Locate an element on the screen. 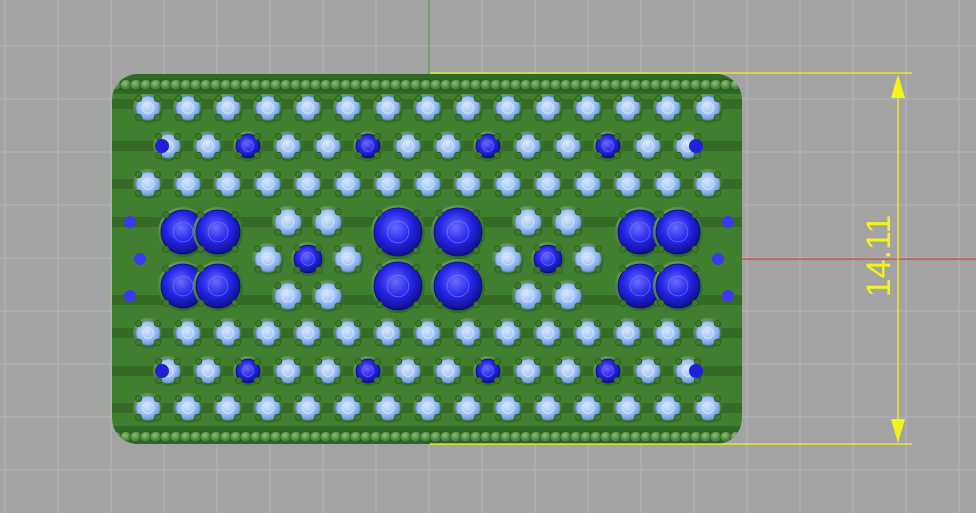  dimension-arrow-top-icon is located at coordinates (898, 86).